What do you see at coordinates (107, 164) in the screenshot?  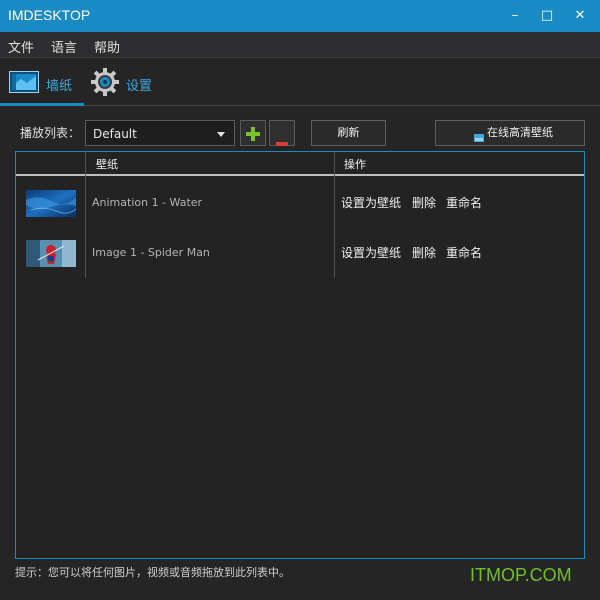 I see `column-header-wallpaper: 壁纸` at bounding box center [107, 164].